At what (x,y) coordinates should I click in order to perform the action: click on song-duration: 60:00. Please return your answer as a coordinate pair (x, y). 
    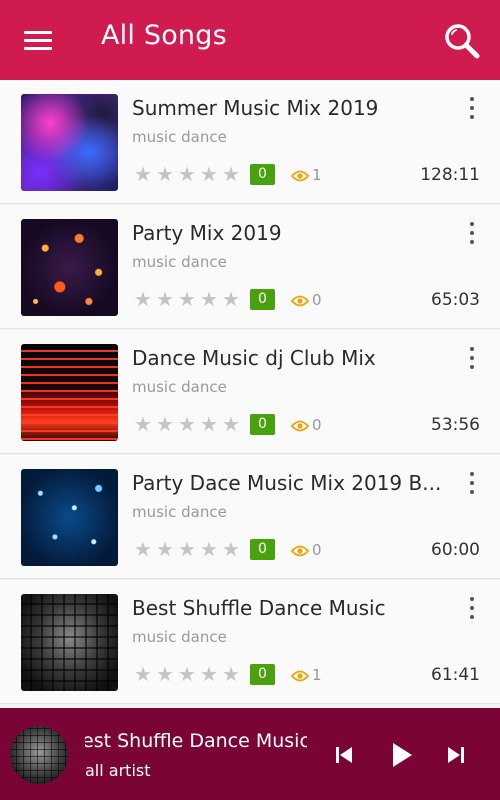
    Looking at the image, I should click on (455, 550).